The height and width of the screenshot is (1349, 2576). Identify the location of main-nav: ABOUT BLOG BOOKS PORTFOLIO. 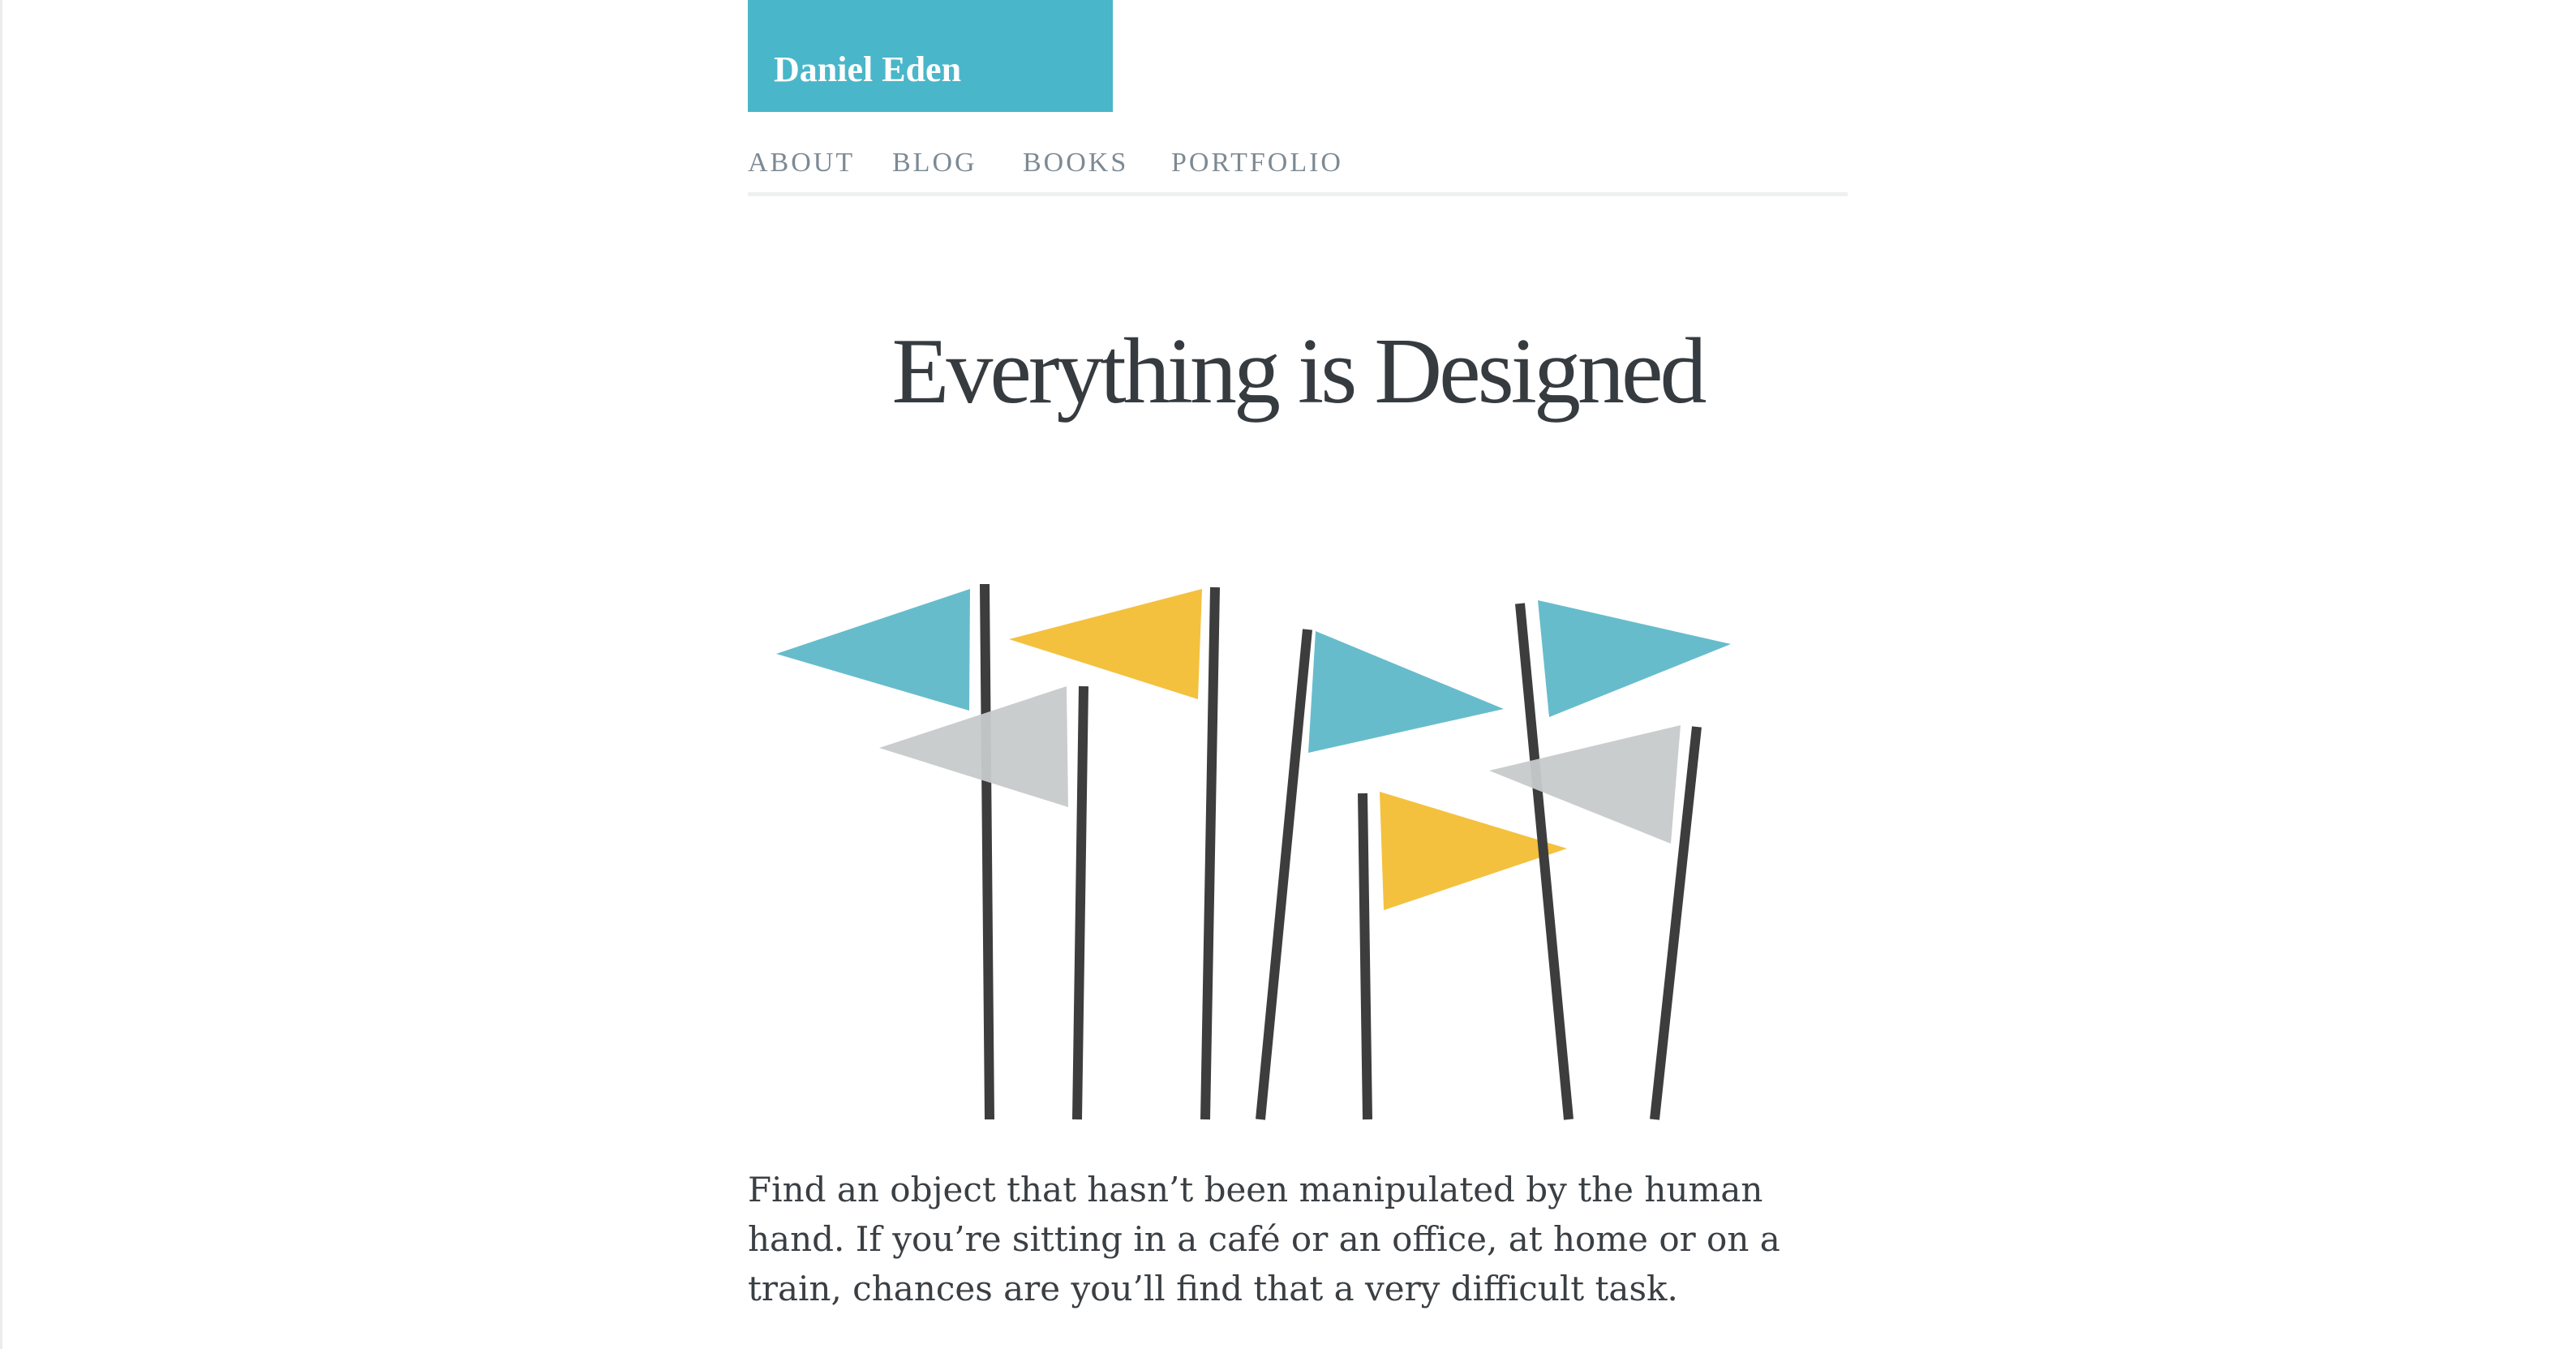
(1298, 172).